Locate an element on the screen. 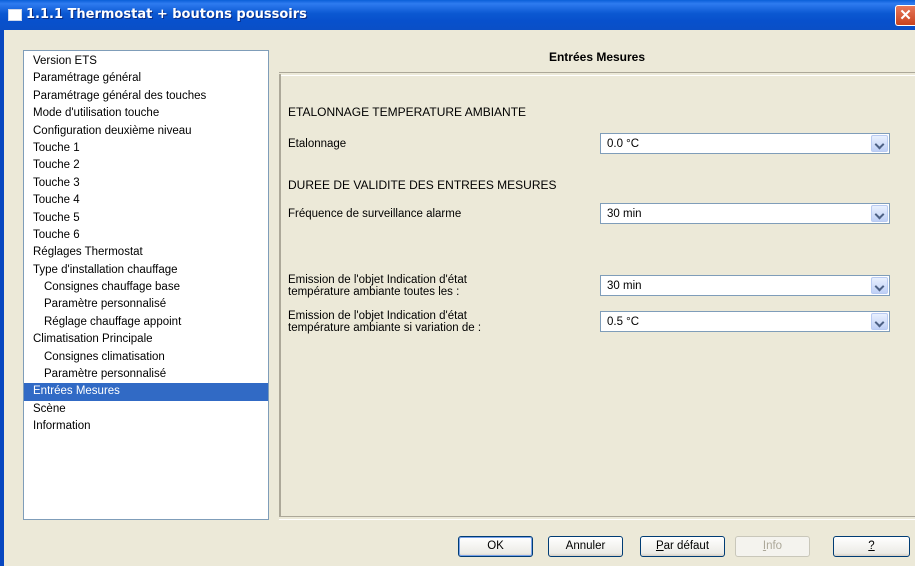  tree-item-climatisation-principale: Climatisation Principale is located at coordinates (146, 339).